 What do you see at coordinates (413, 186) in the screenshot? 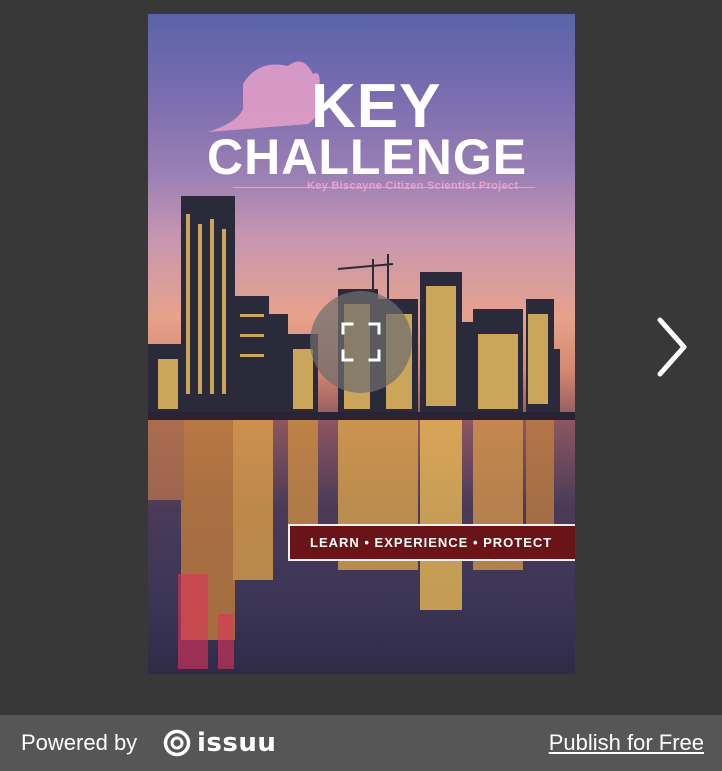
I see `cover-subtitle: Key Biscayne Citizen Scientist Project` at bounding box center [413, 186].